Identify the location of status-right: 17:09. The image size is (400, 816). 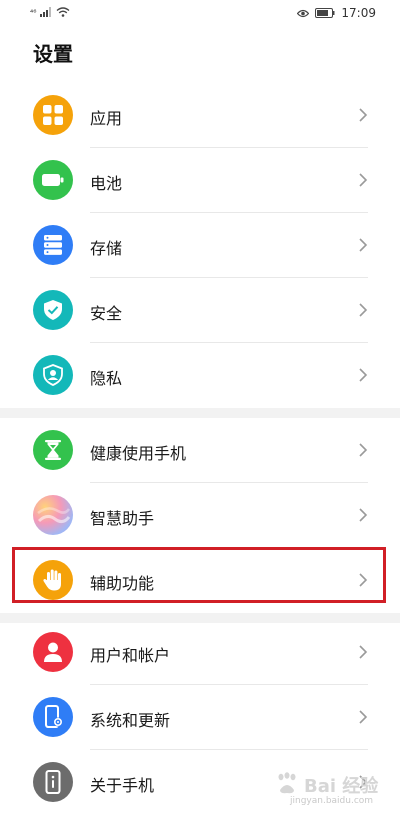
(336, 13).